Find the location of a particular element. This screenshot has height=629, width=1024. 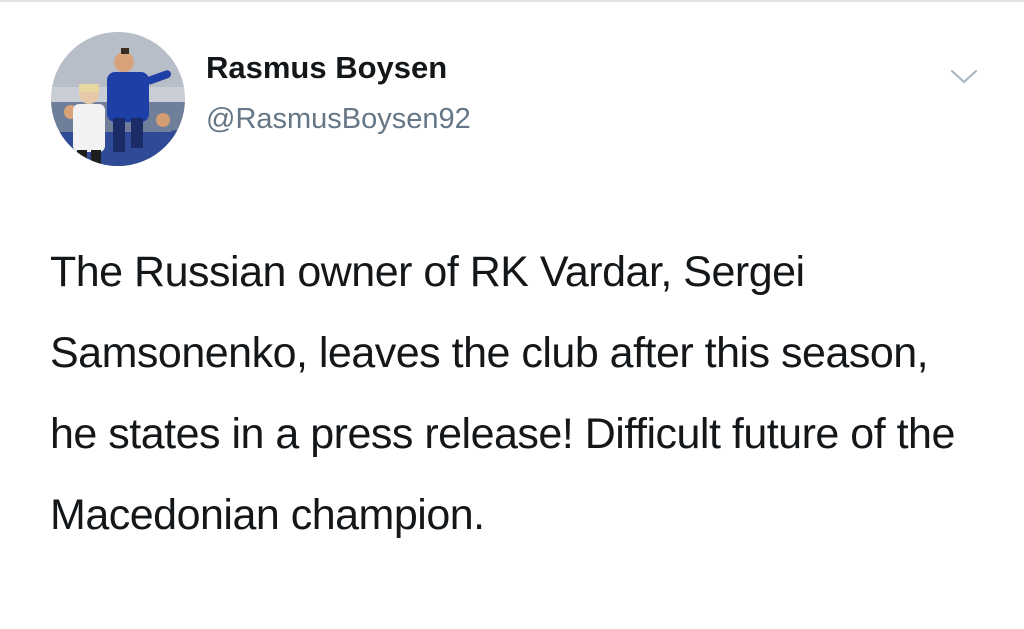

chevron-down-icon is located at coordinates (964, 76).